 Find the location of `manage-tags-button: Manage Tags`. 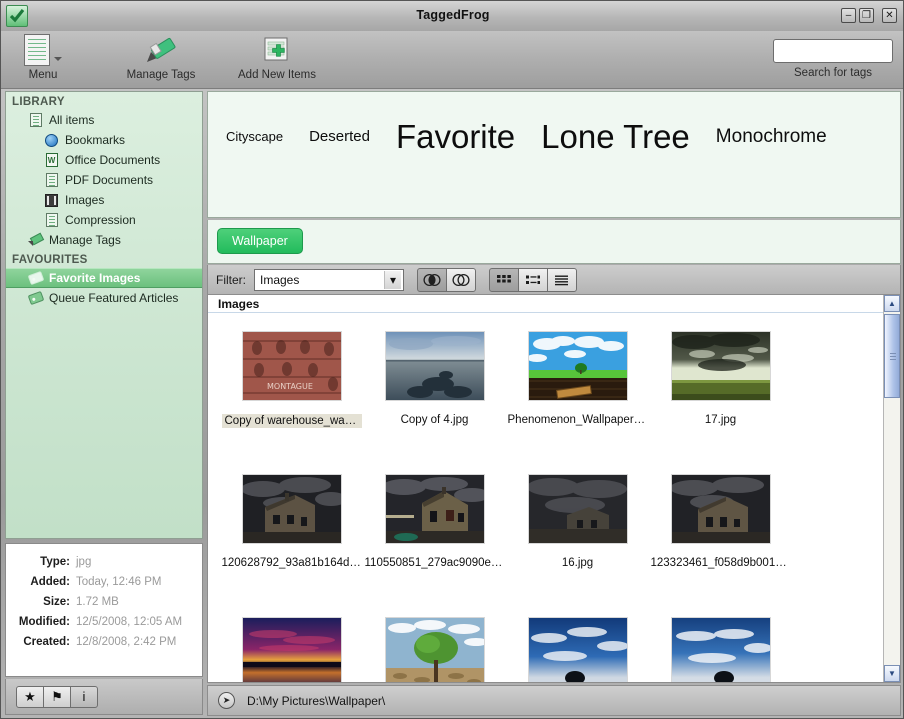

manage-tags-button: Manage Tags is located at coordinates (161, 60).